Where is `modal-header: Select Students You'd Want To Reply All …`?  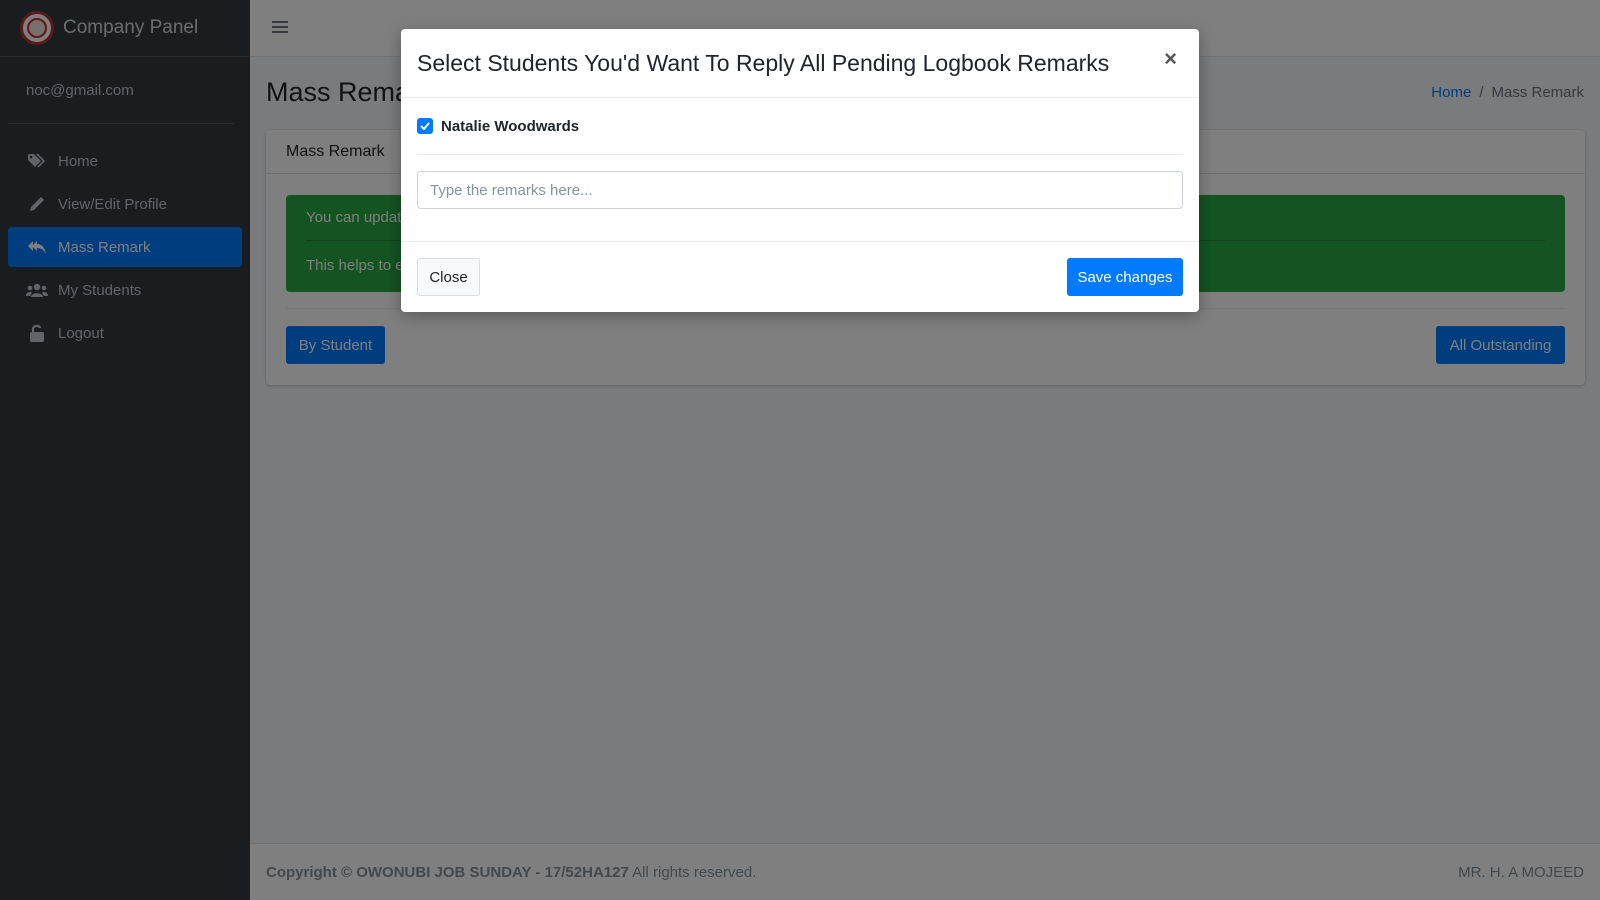
modal-header: Select Students You'd Want To Reply All … is located at coordinates (800, 63).